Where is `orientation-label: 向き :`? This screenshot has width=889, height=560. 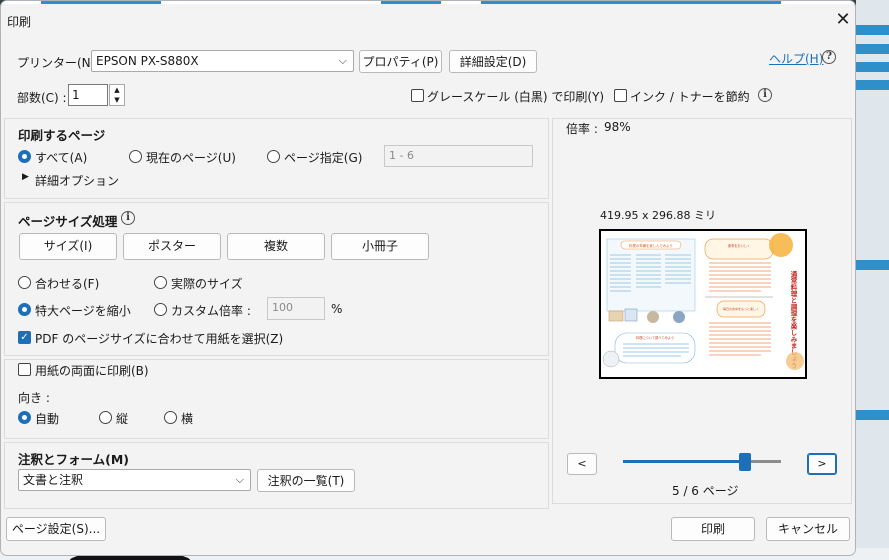
orientation-label: 向き : is located at coordinates (34, 398).